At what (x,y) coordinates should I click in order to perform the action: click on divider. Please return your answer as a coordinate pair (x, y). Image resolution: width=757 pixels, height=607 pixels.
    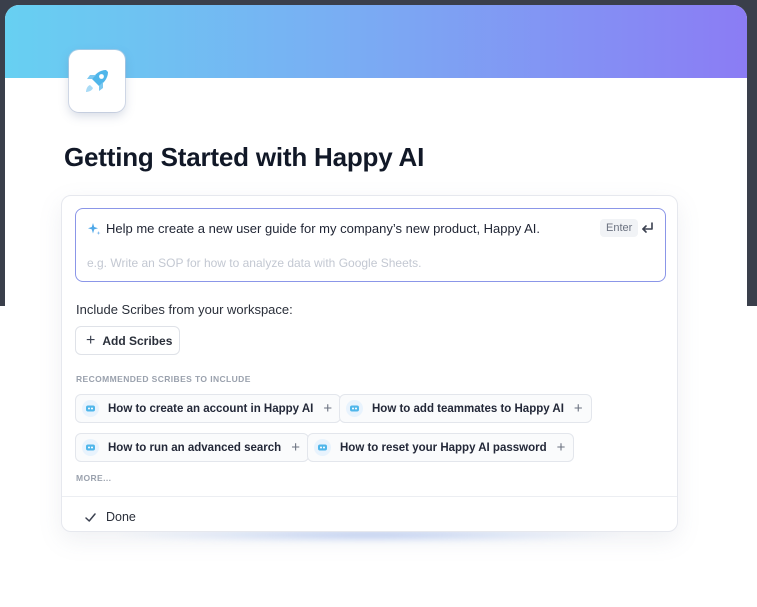
    Looking at the image, I should click on (369, 496).